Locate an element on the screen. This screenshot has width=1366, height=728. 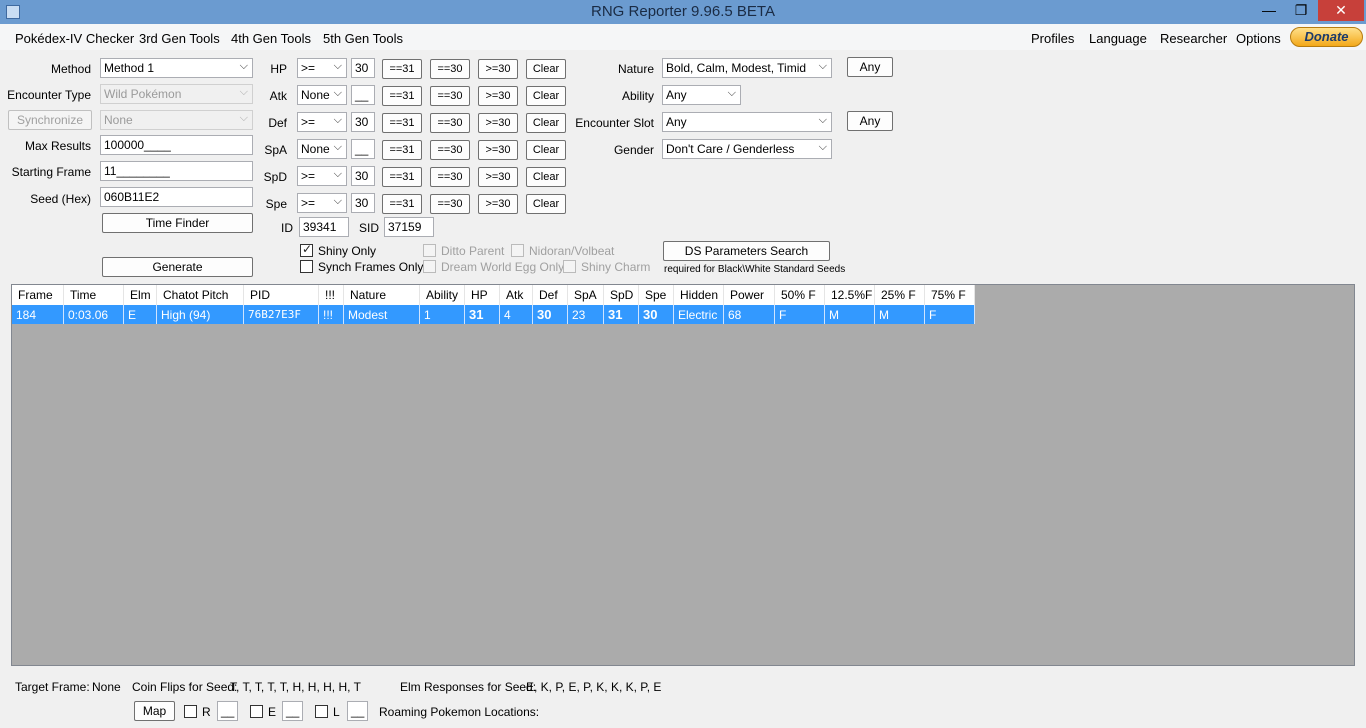
iv-op-def: >= ⌵ is located at coordinates (322, 122).